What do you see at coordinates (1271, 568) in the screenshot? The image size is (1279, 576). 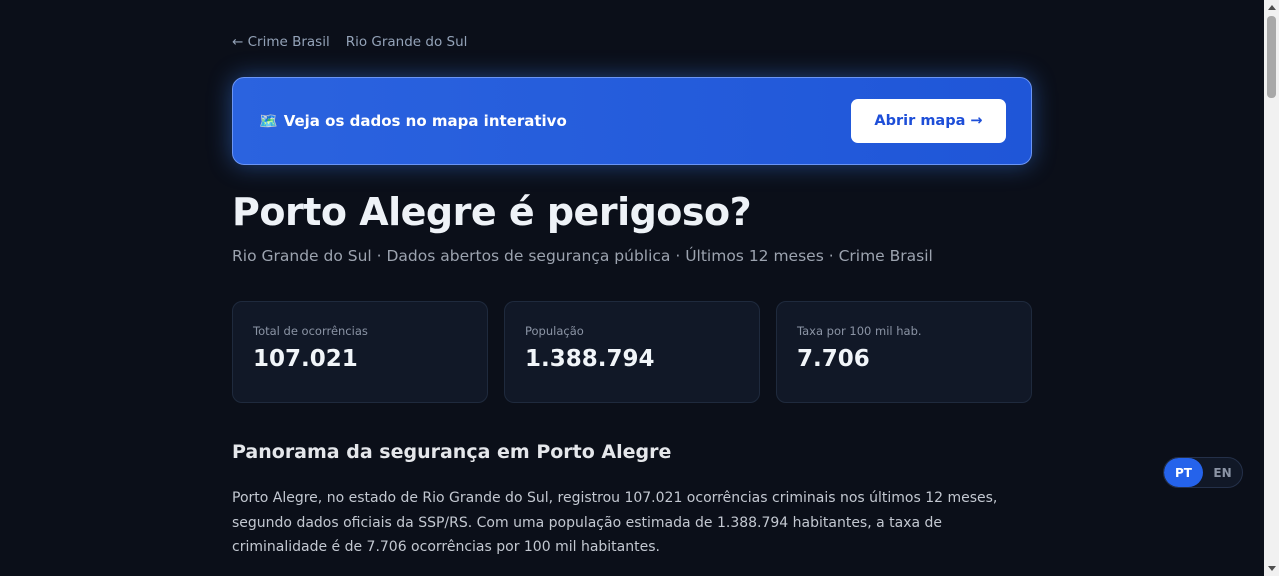 I see `scroll-down-arrow-icon` at bounding box center [1271, 568].